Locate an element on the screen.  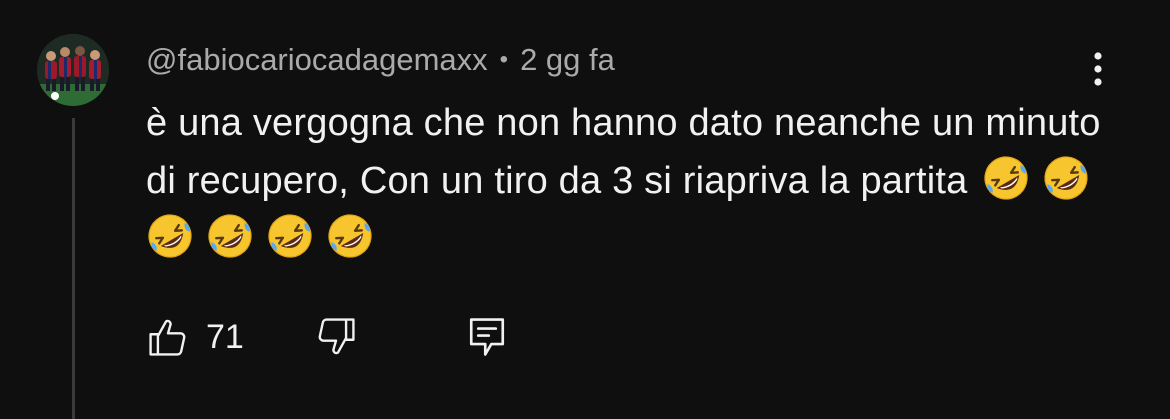
avatar-image is located at coordinates (73, 70).